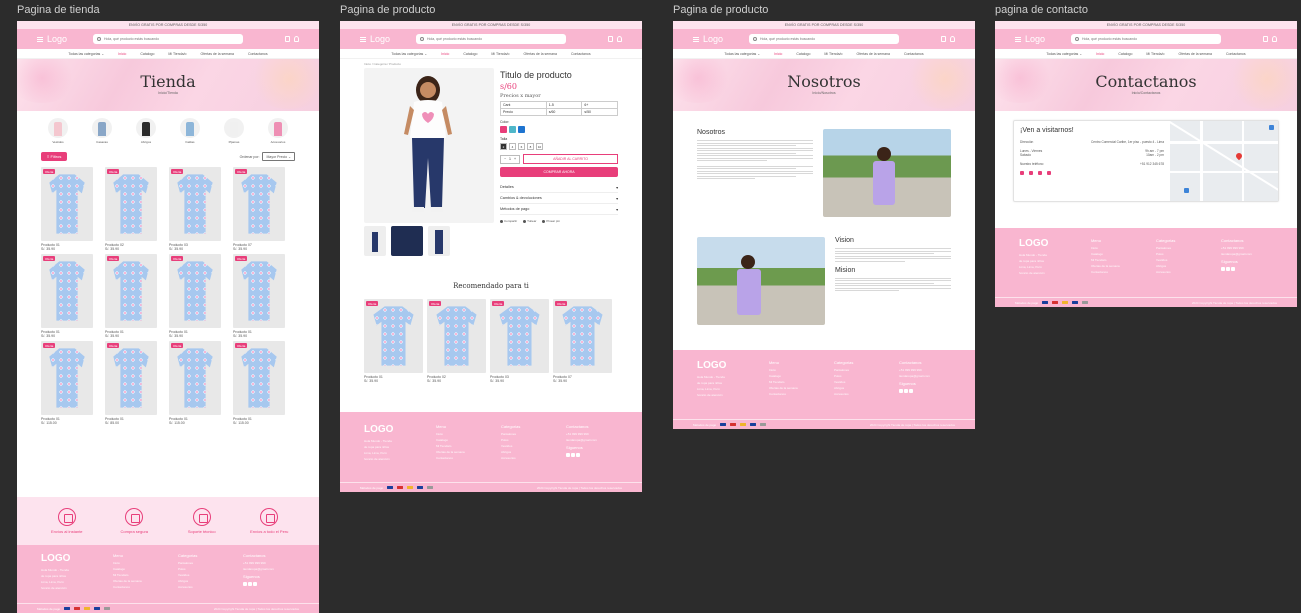  What do you see at coordinates (131, 383) in the screenshot?
I see `product-card: Oferta Producto 01 S/. 85.00` at bounding box center [131, 383].